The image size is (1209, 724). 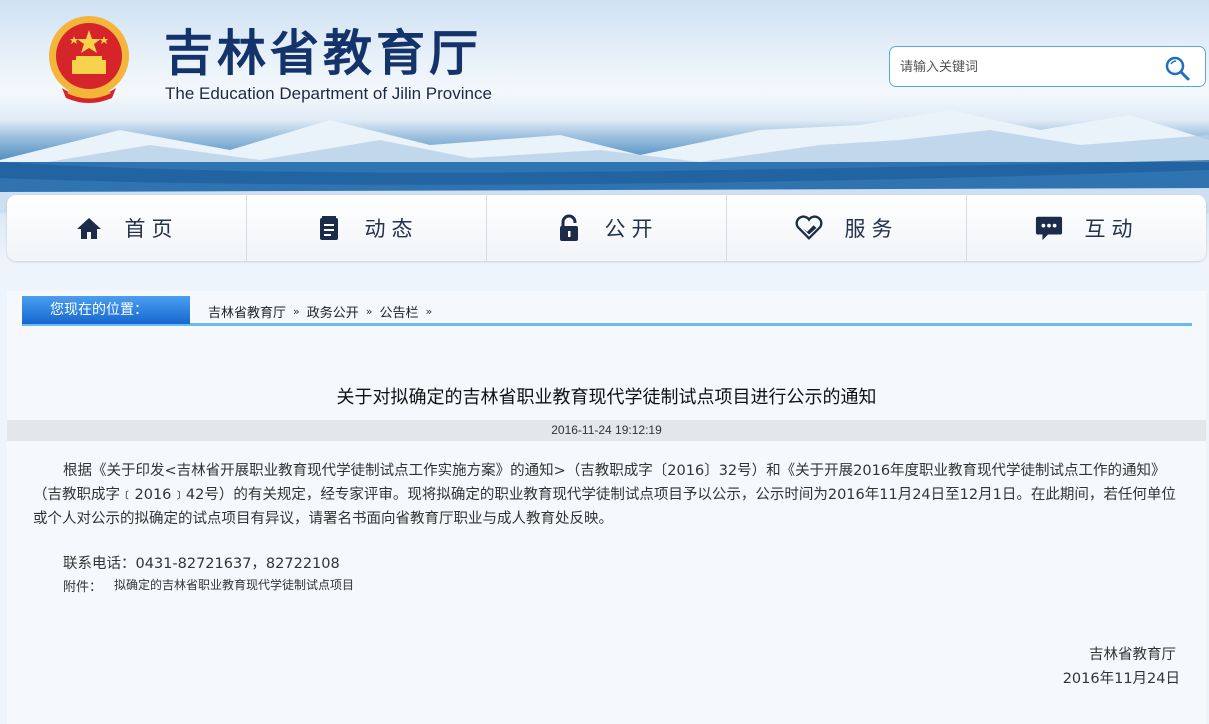 I want to click on nav-item-label: 服务, so click(x=871, y=229).